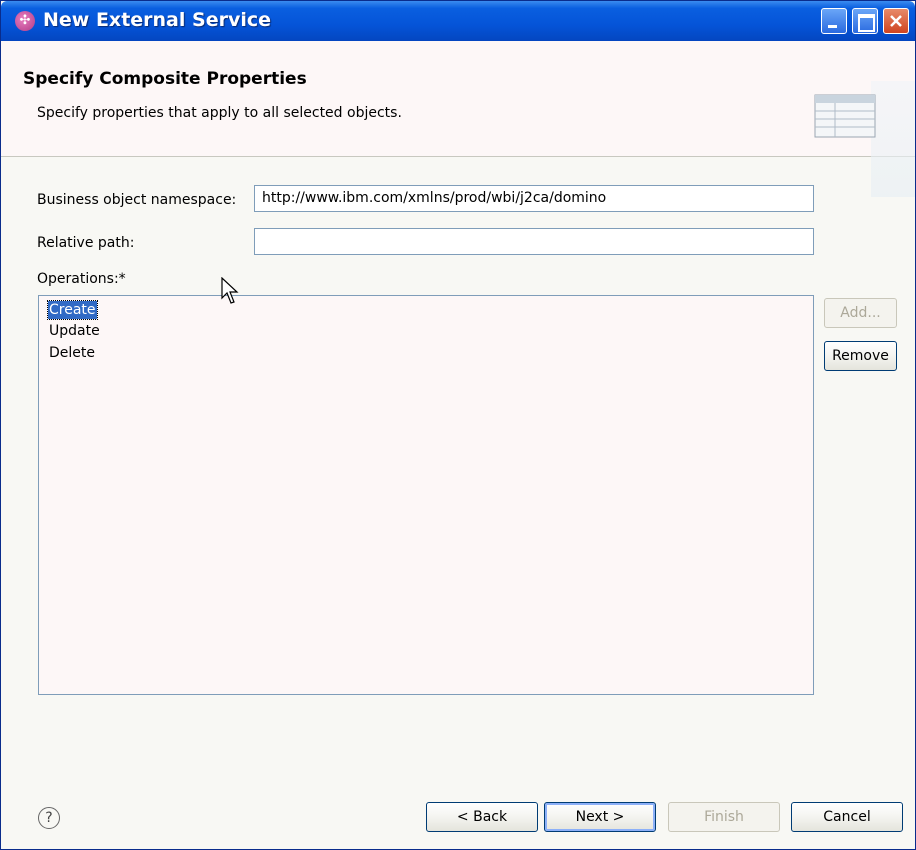 The width and height of the screenshot is (916, 850). What do you see at coordinates (165, 79) in the screenshot?
I see `page-title: Specify Composite Properties` at bounding box center [165, 79].